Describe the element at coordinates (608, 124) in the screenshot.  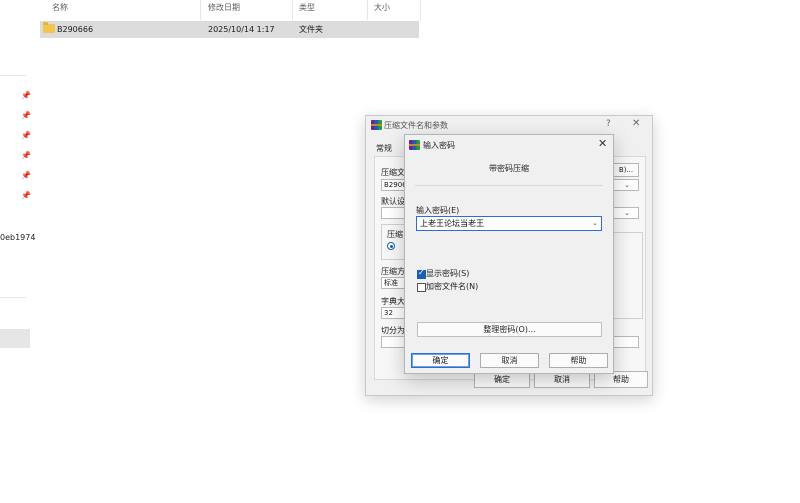
I see `help-icon: ?` at that location.